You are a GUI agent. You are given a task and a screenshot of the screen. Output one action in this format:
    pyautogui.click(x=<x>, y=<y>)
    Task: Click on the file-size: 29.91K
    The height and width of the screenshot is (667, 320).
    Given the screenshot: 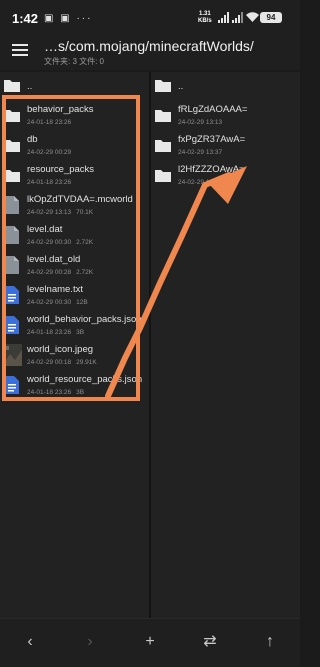 What is the action you would take?
    pyautogui.click(x=86, y=362)
    